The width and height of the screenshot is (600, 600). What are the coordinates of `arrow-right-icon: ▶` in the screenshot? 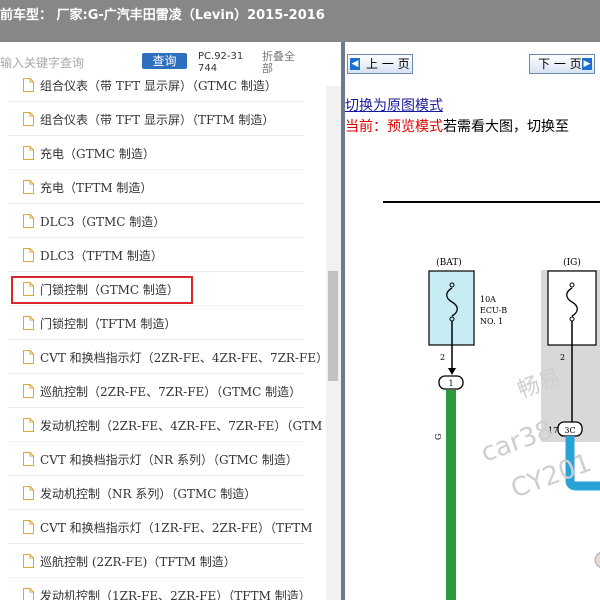 It's located at (587, 64).